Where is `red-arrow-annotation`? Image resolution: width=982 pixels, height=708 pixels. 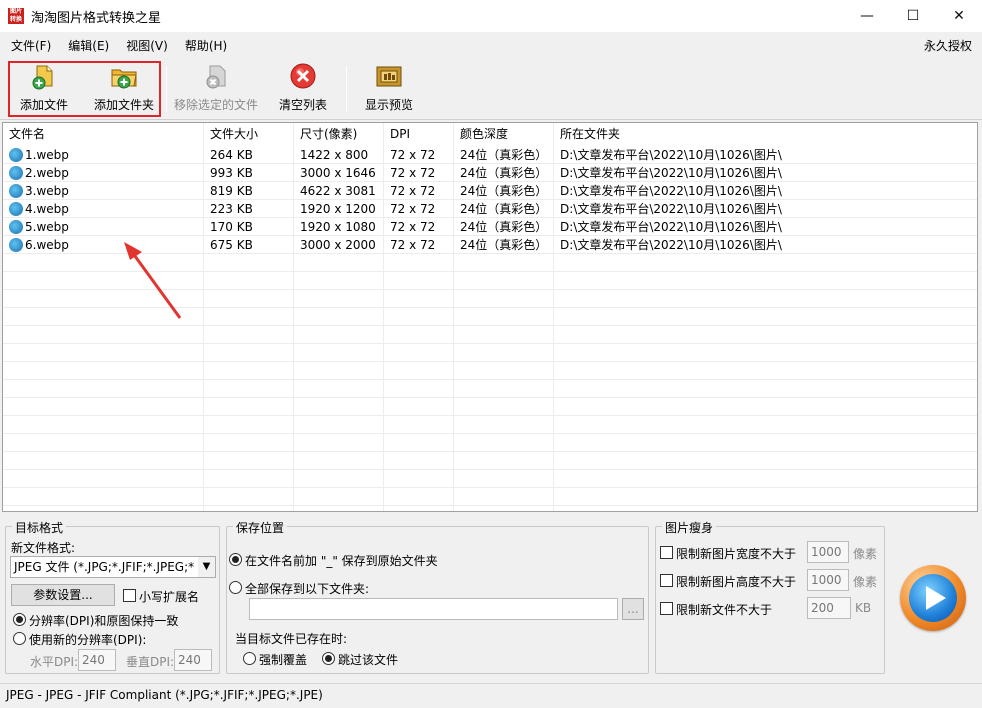 red-arrow-annotation is located at coordinates (153, 280).